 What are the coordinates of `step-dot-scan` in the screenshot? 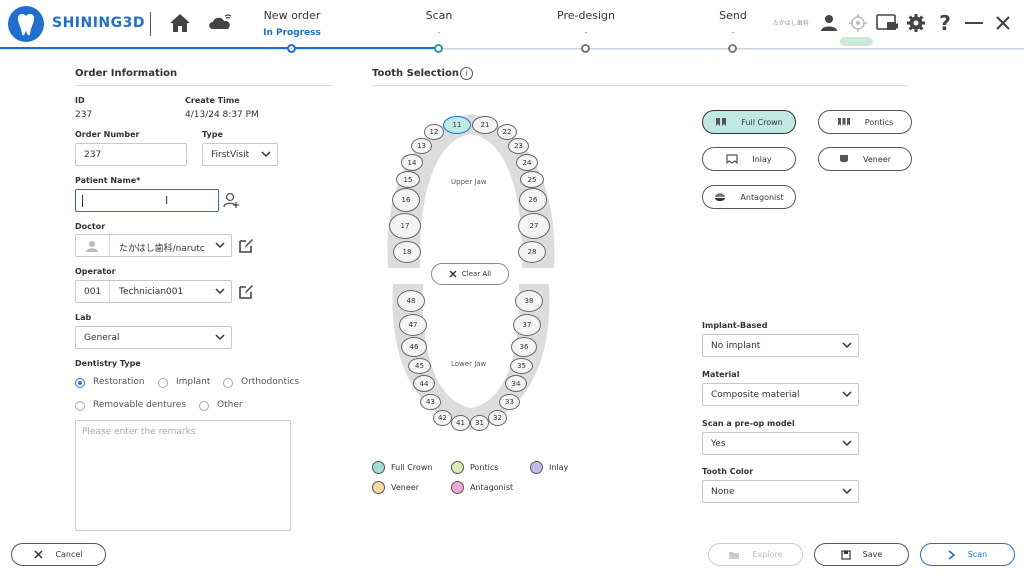 It's located at (438, 48).